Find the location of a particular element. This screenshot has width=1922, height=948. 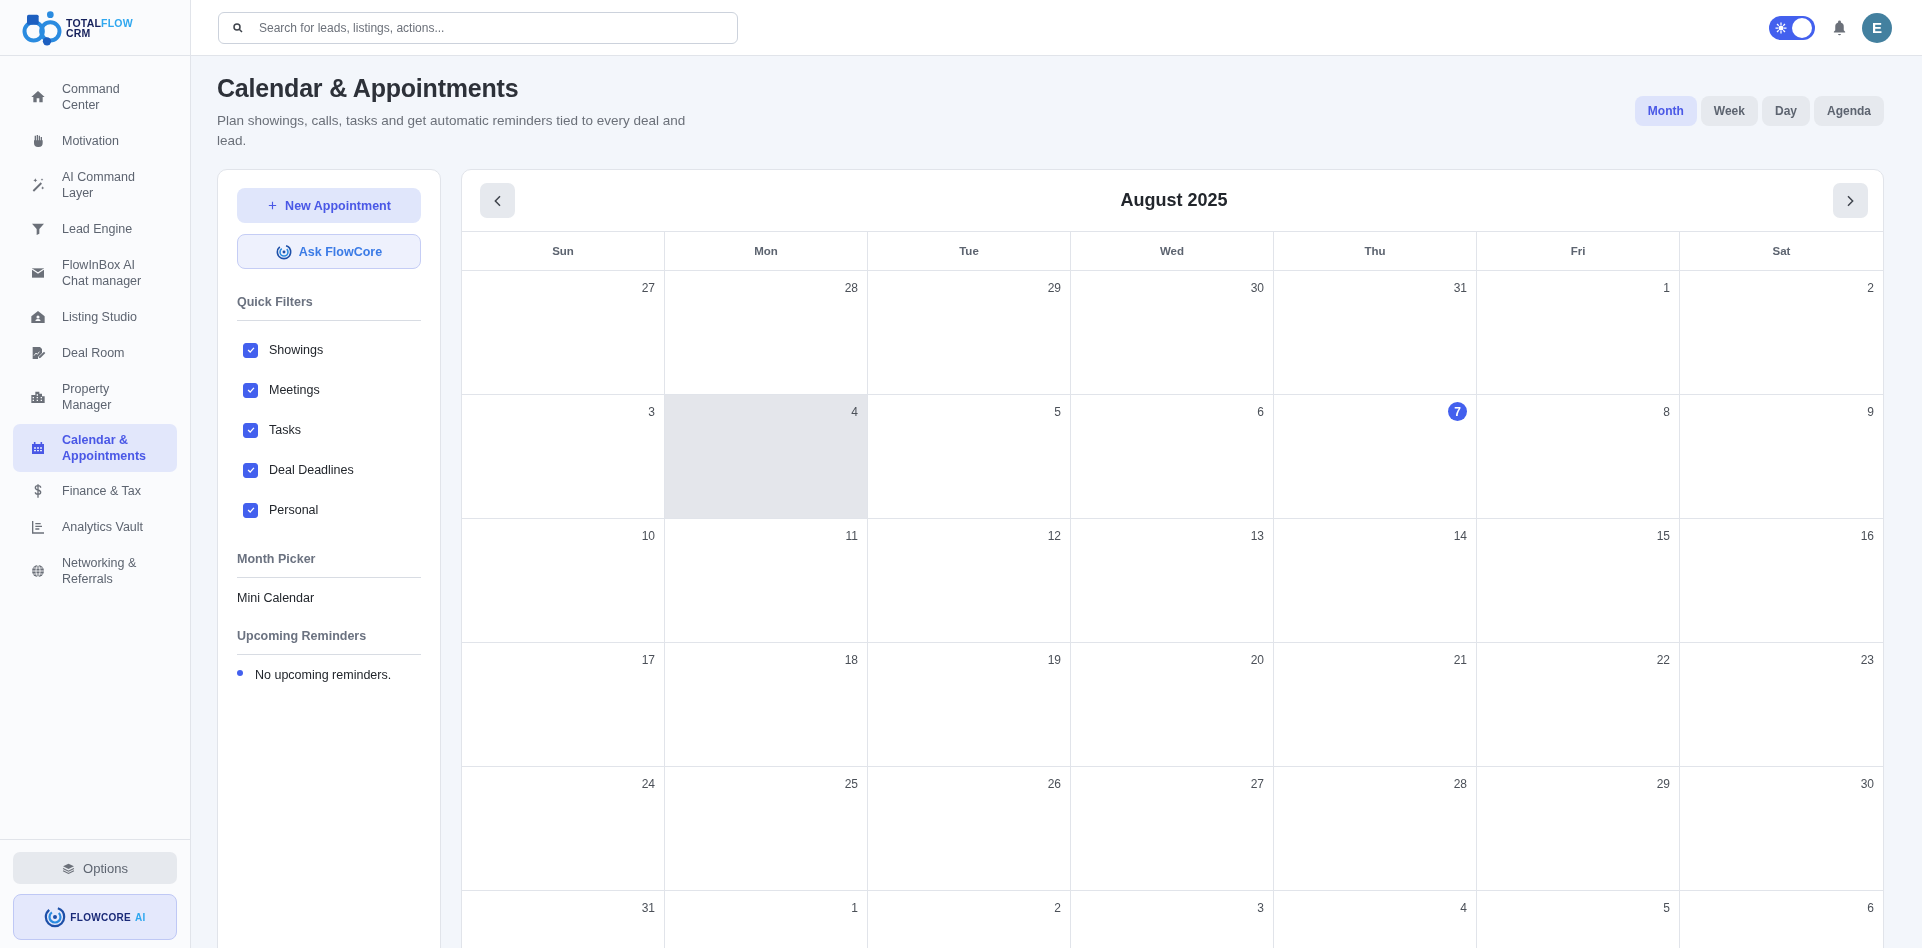

sidebar-item: Analytics Vault is located at coordinates (95, 527).